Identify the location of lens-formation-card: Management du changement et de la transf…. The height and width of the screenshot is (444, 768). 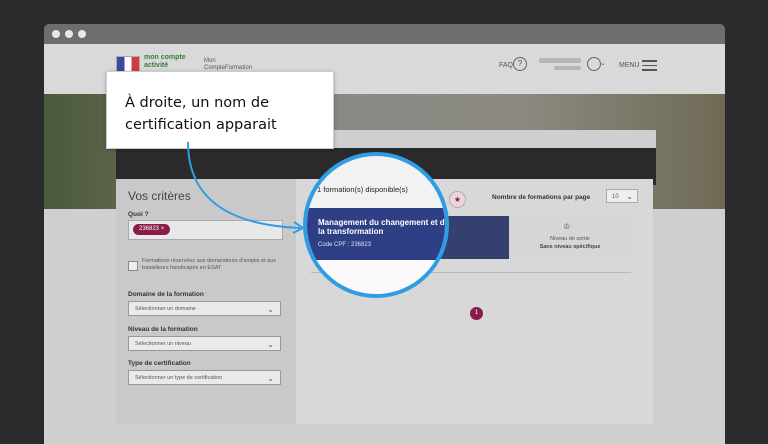
(376, 234).